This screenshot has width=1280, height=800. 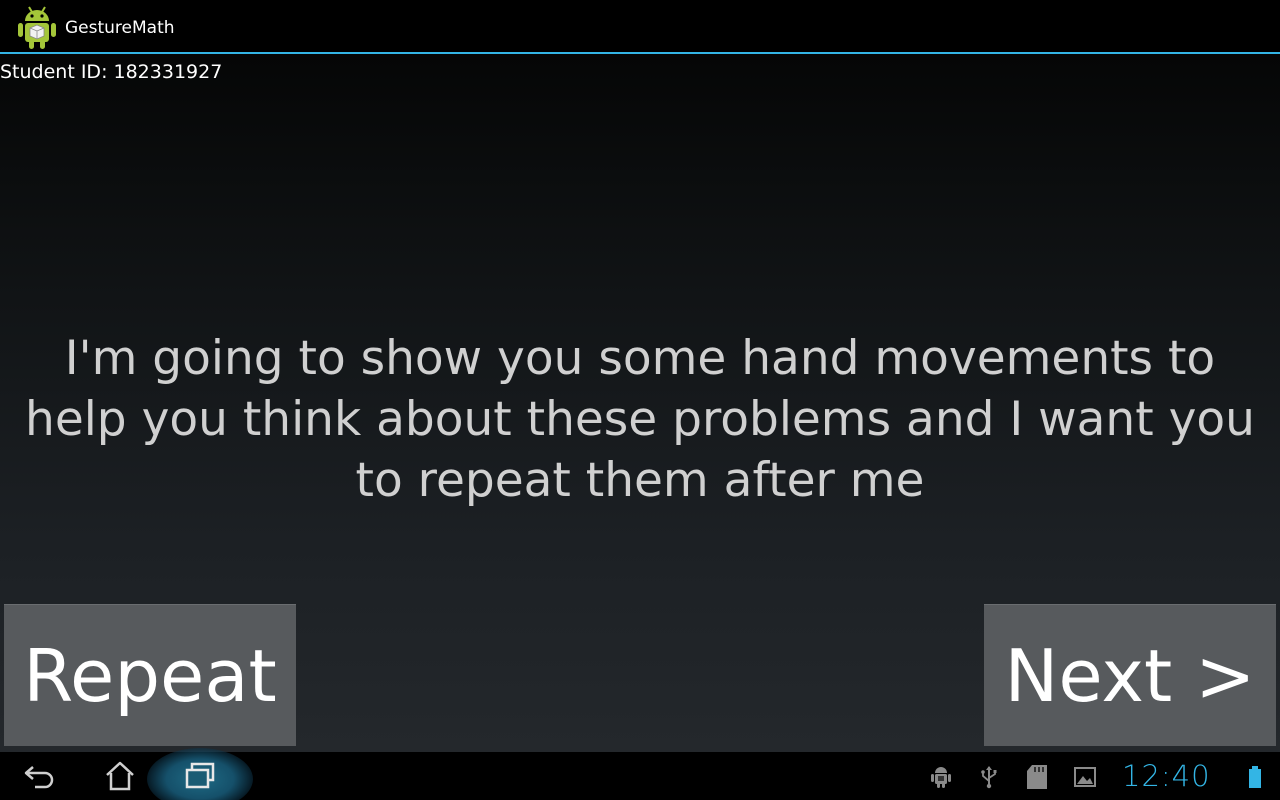 What do you see at coordinates (200, 776) in the screenshot?
I see `recent-apps-icon` at bounding box center [200, 776].